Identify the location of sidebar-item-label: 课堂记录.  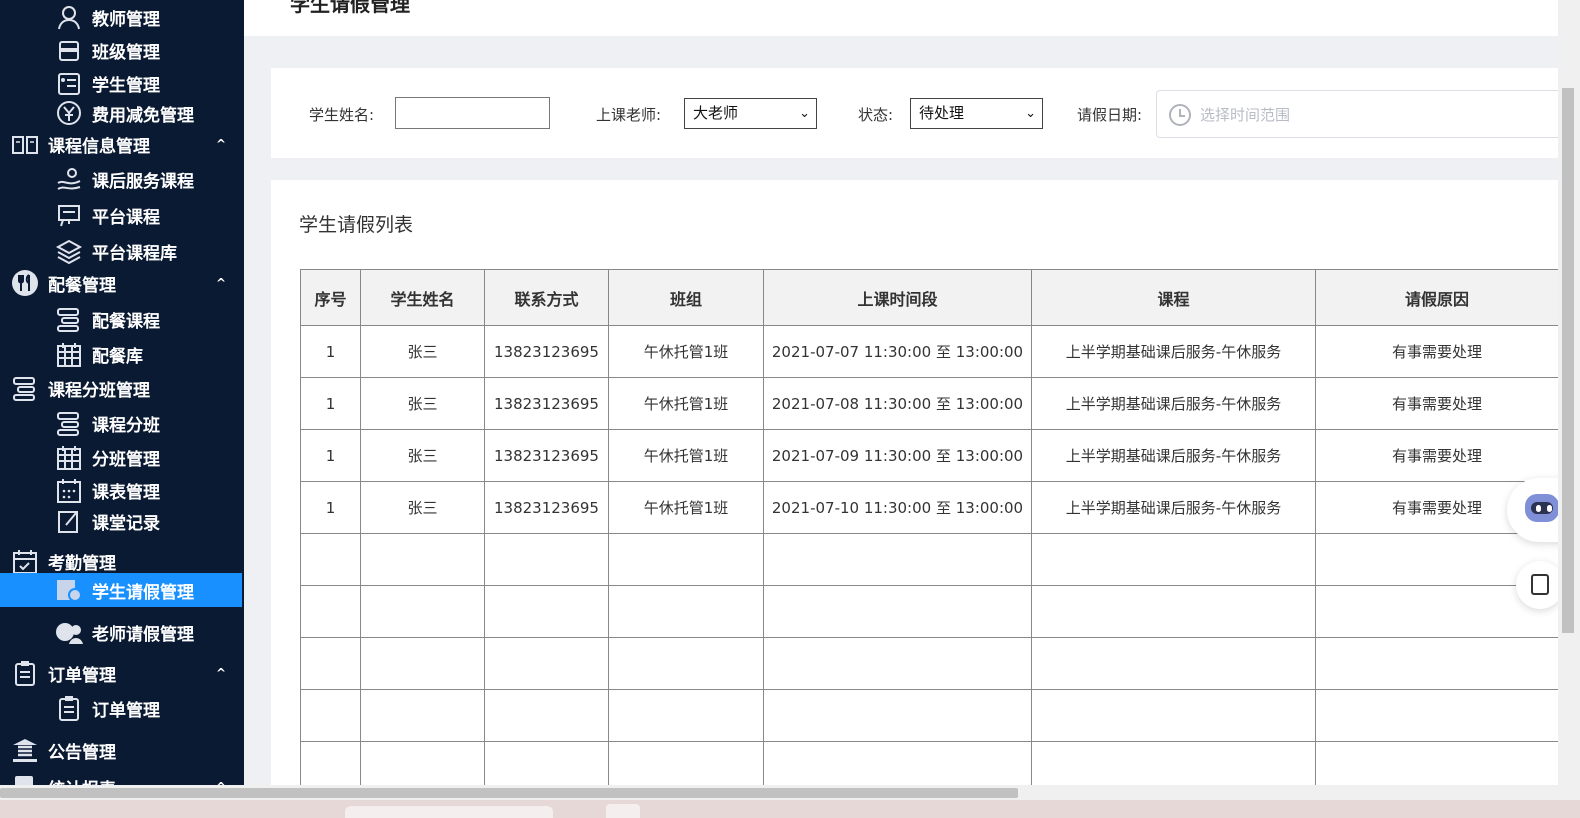
(126, 523).